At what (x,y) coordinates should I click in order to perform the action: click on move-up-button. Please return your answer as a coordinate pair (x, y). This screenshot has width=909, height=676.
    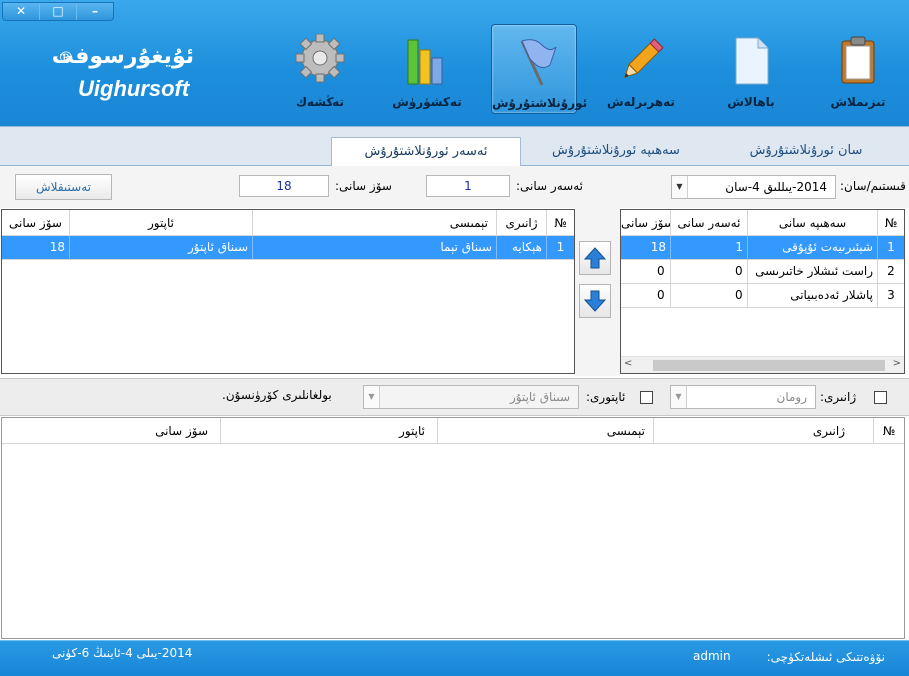
    Looking at the image, I should click on (595, 258).